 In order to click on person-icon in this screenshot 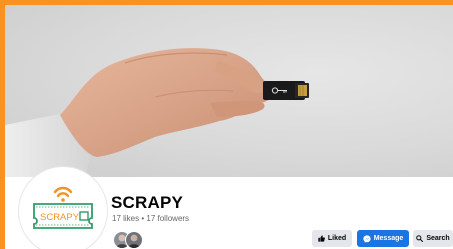, I will do `click(134, 241)`.